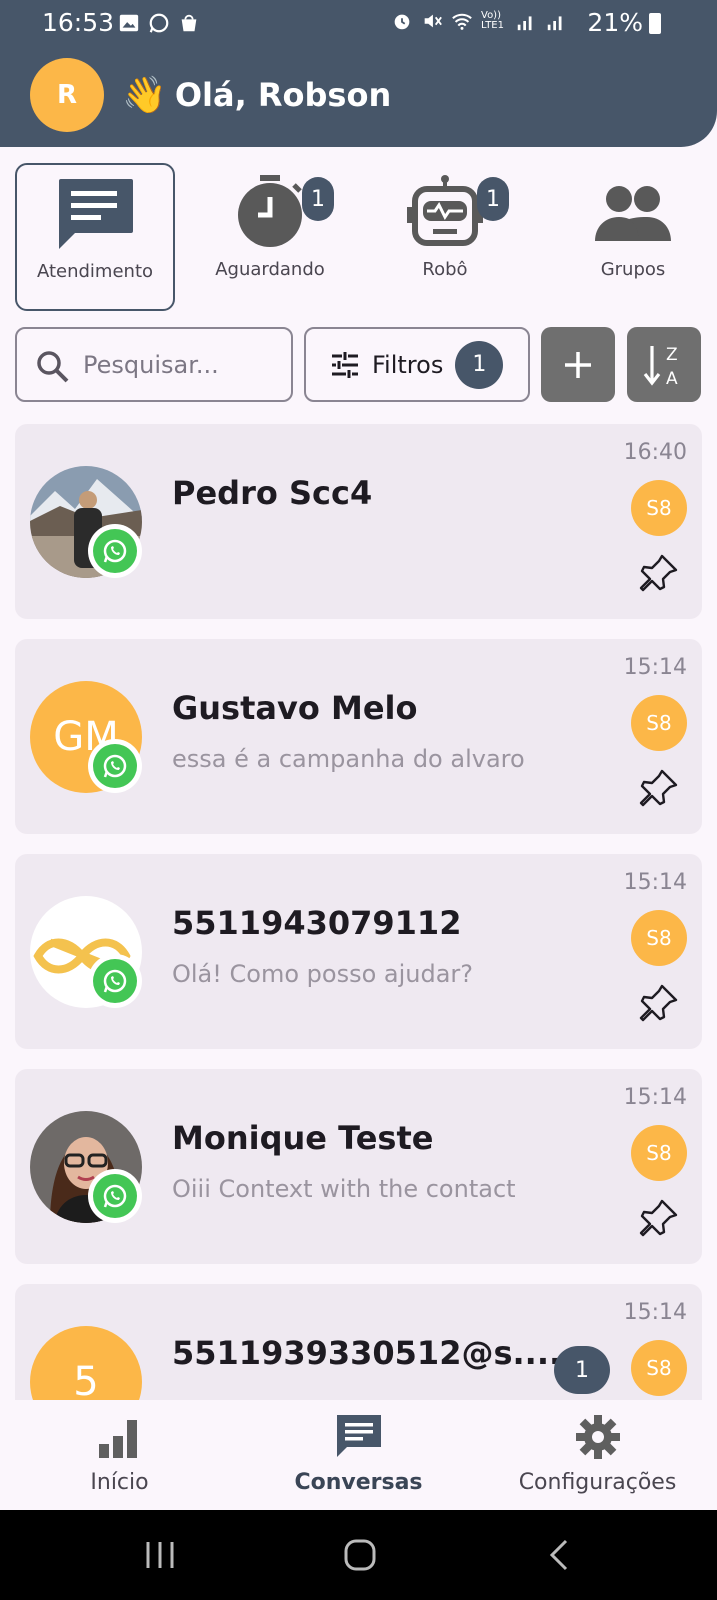  I want to click on conversation-item: Pedro Scc4 16:40 S8, so click(358, 521).